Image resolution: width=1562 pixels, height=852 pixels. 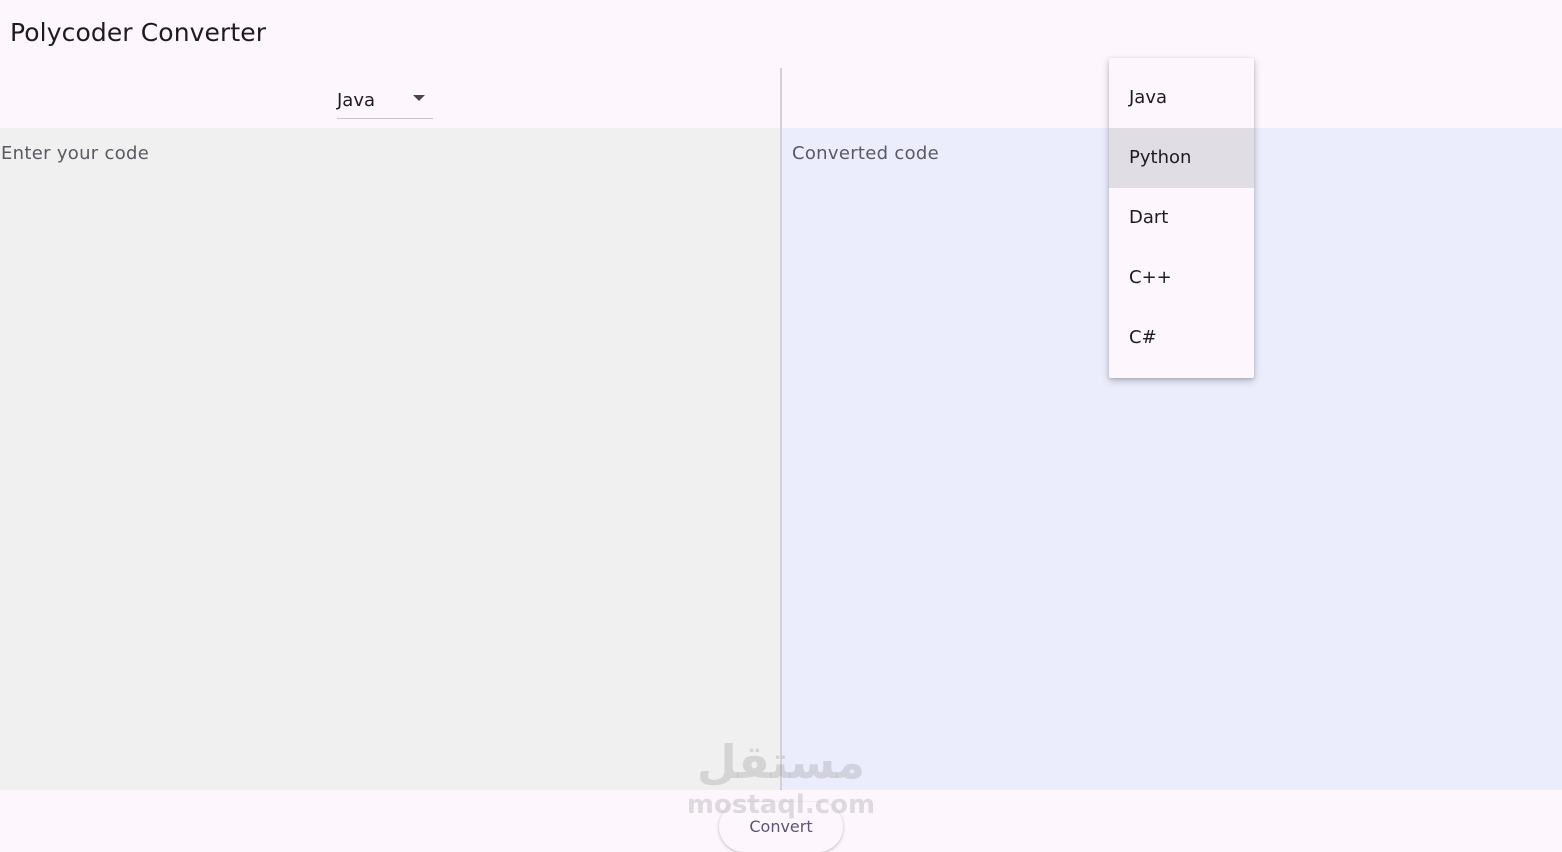 I want to click on menu-item-dart: Dart, so click(x=1181, y=218).